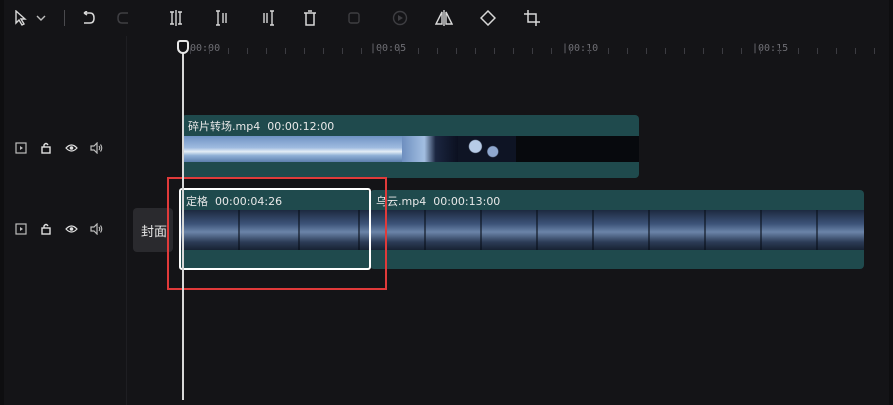 Image resolution: width=893 pixels, height=405 pixels. Describe the element at coordinates (488, 18) in the screenshot. I see `rotate-icon` at that location.